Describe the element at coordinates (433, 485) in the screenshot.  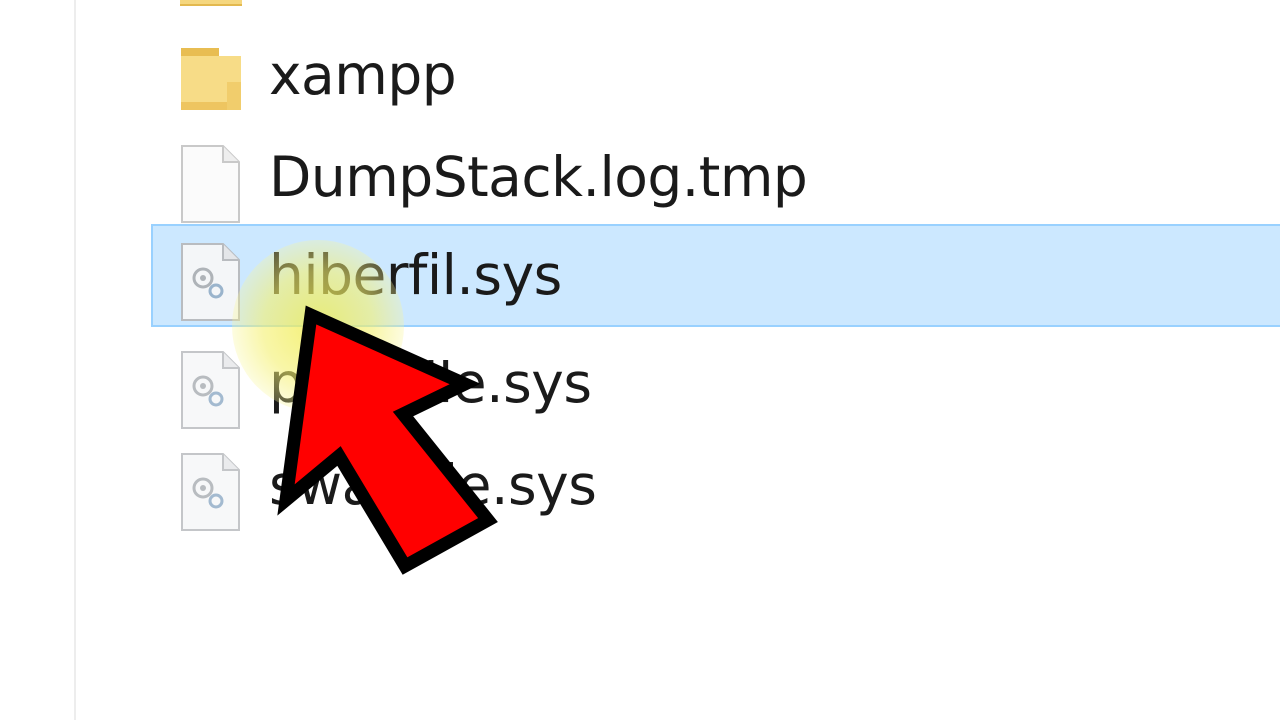
I see `file-name: swapfile.sys` at that location.